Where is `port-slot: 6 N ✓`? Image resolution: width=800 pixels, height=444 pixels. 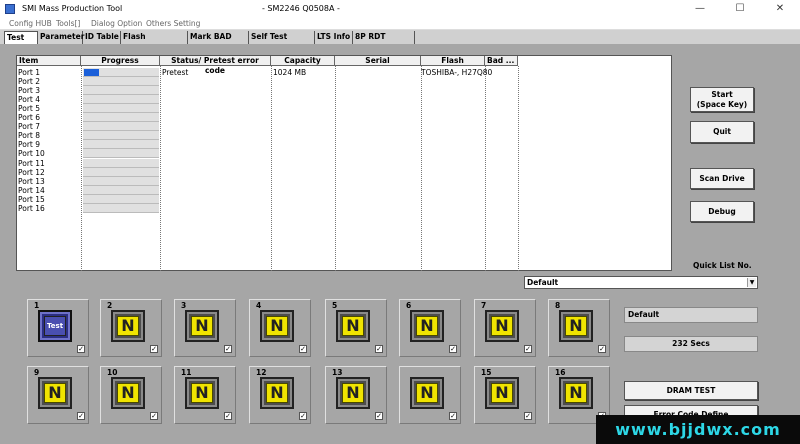
port-slot: 6 N ✓ is located at coordinates (430, 328).